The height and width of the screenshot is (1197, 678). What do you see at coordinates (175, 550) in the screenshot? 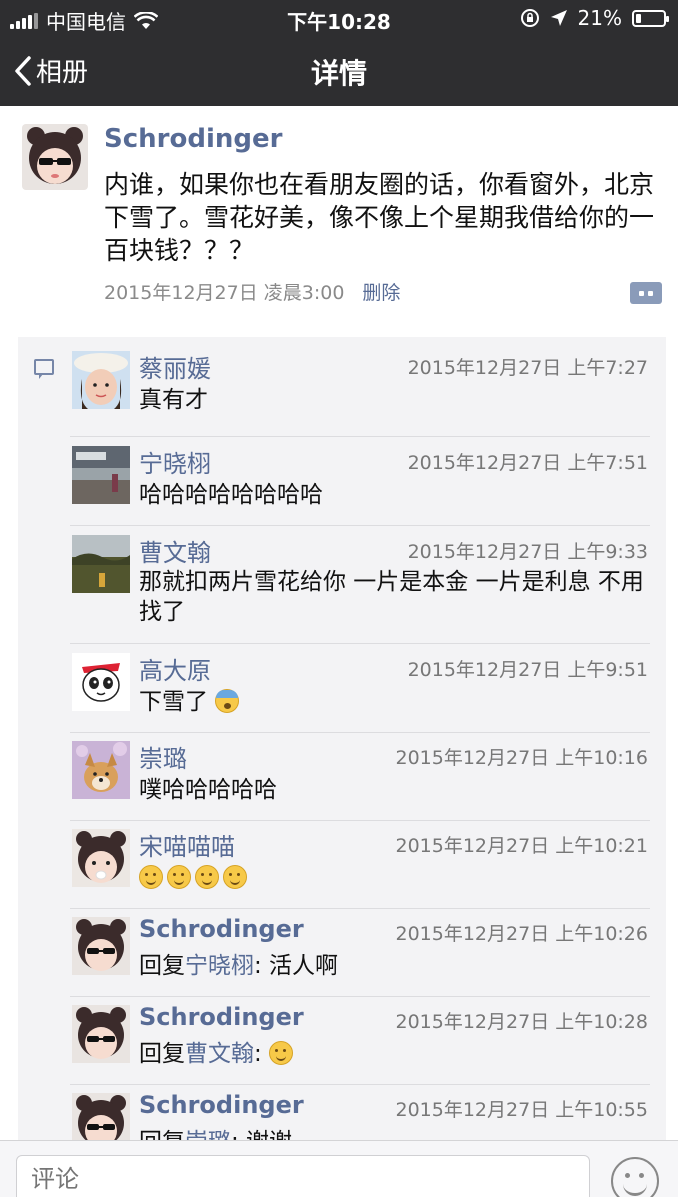
I see `commenter-name: 曹文翰` at bounding box center [175, 550].